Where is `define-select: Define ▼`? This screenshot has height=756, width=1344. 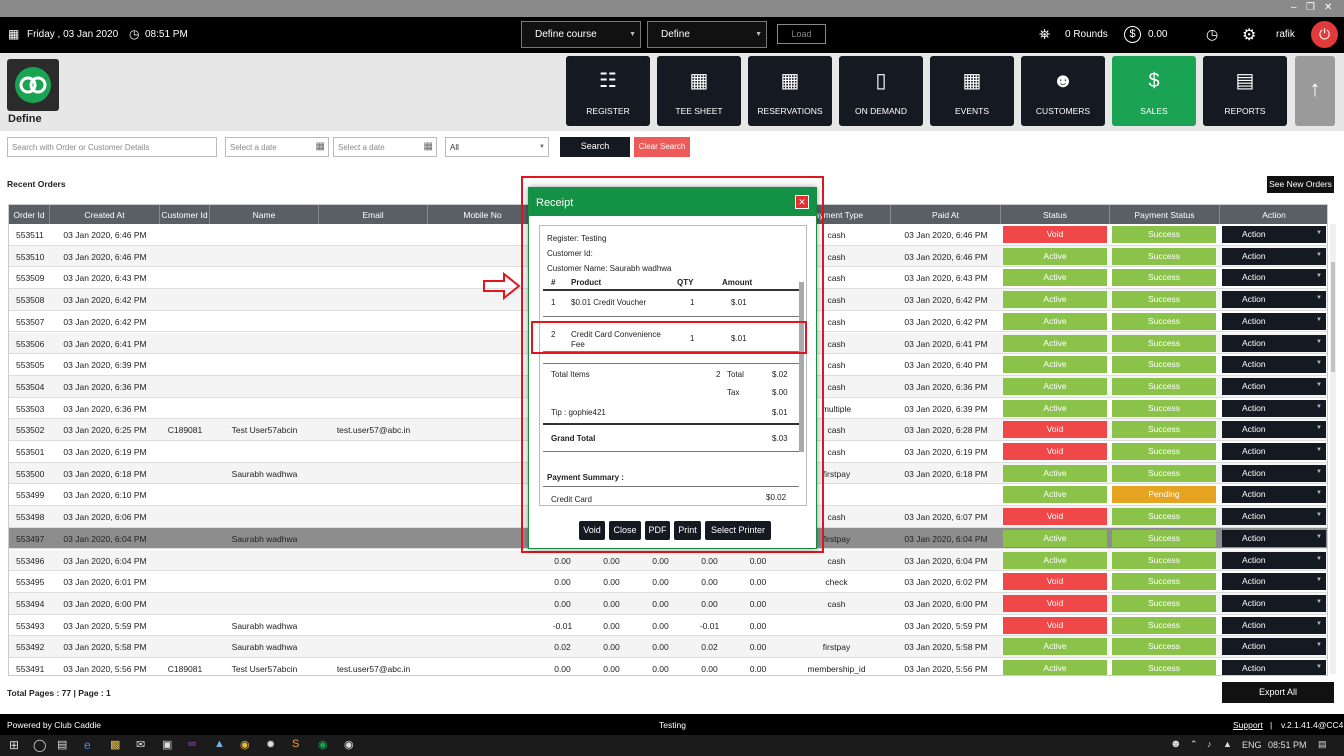
define-select: Define ▼ is located at coordinates (707, 34).